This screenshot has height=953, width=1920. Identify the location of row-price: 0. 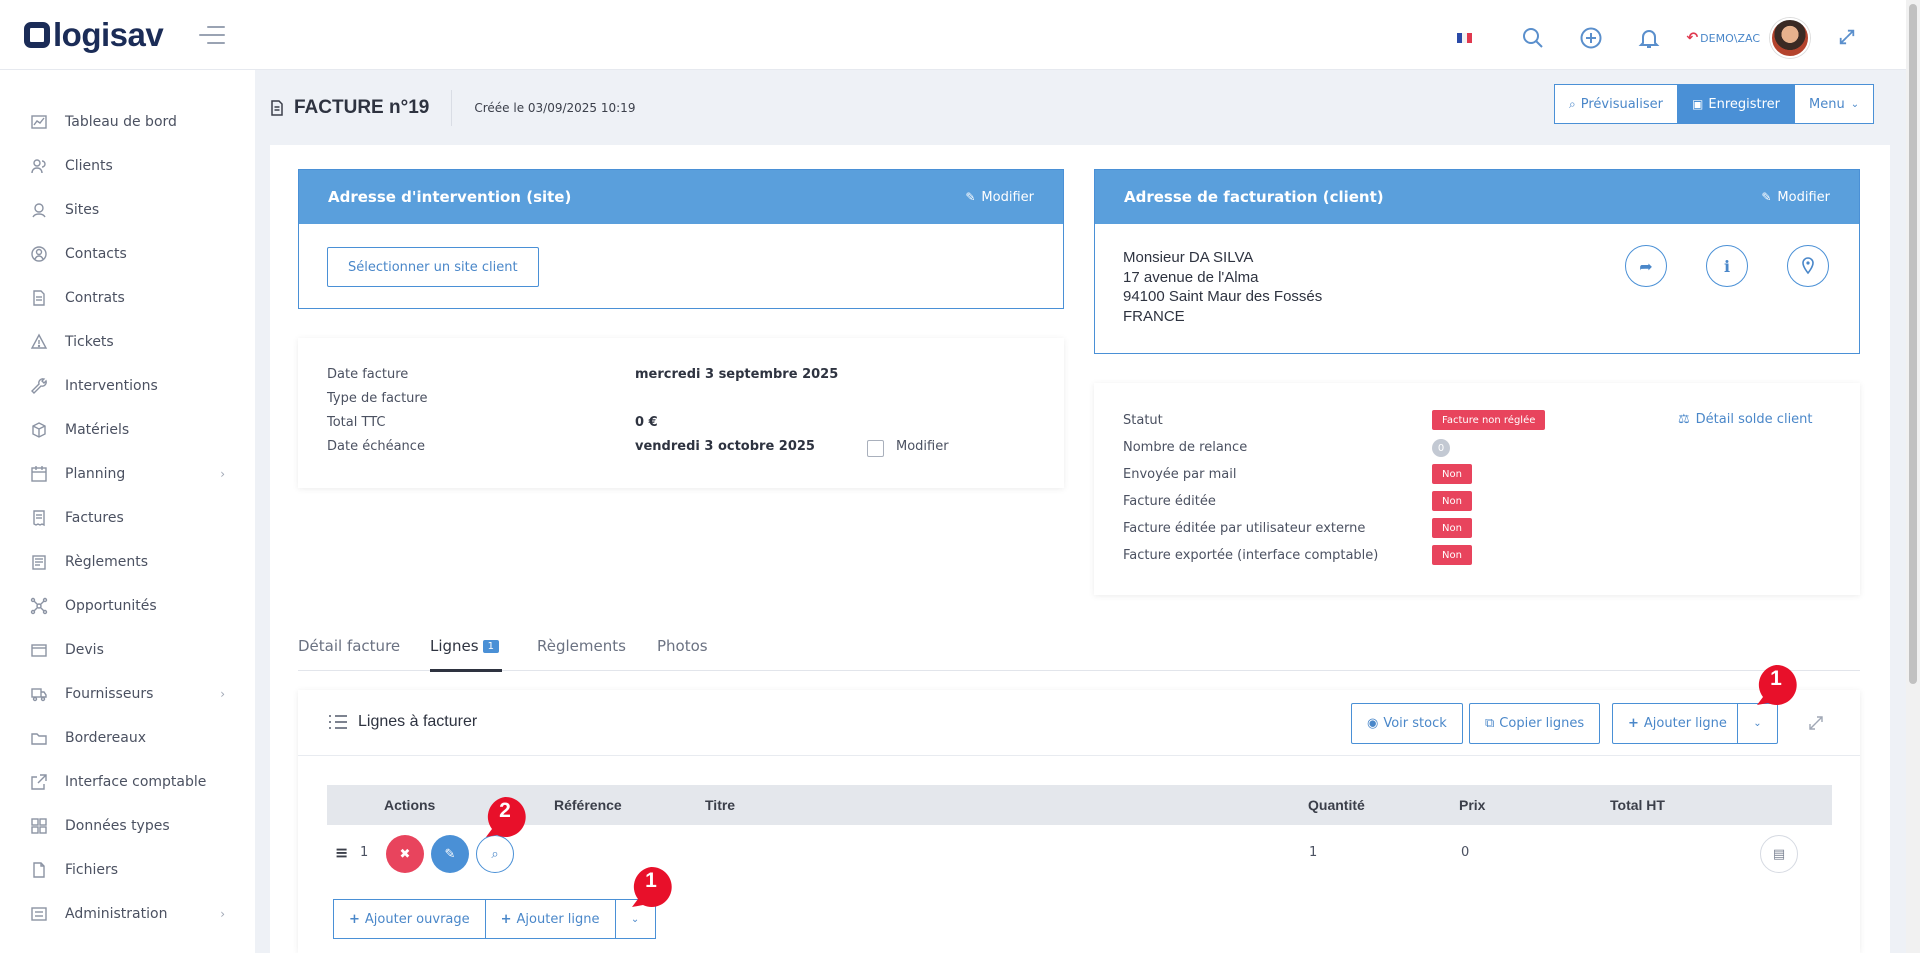
(1465, 852).